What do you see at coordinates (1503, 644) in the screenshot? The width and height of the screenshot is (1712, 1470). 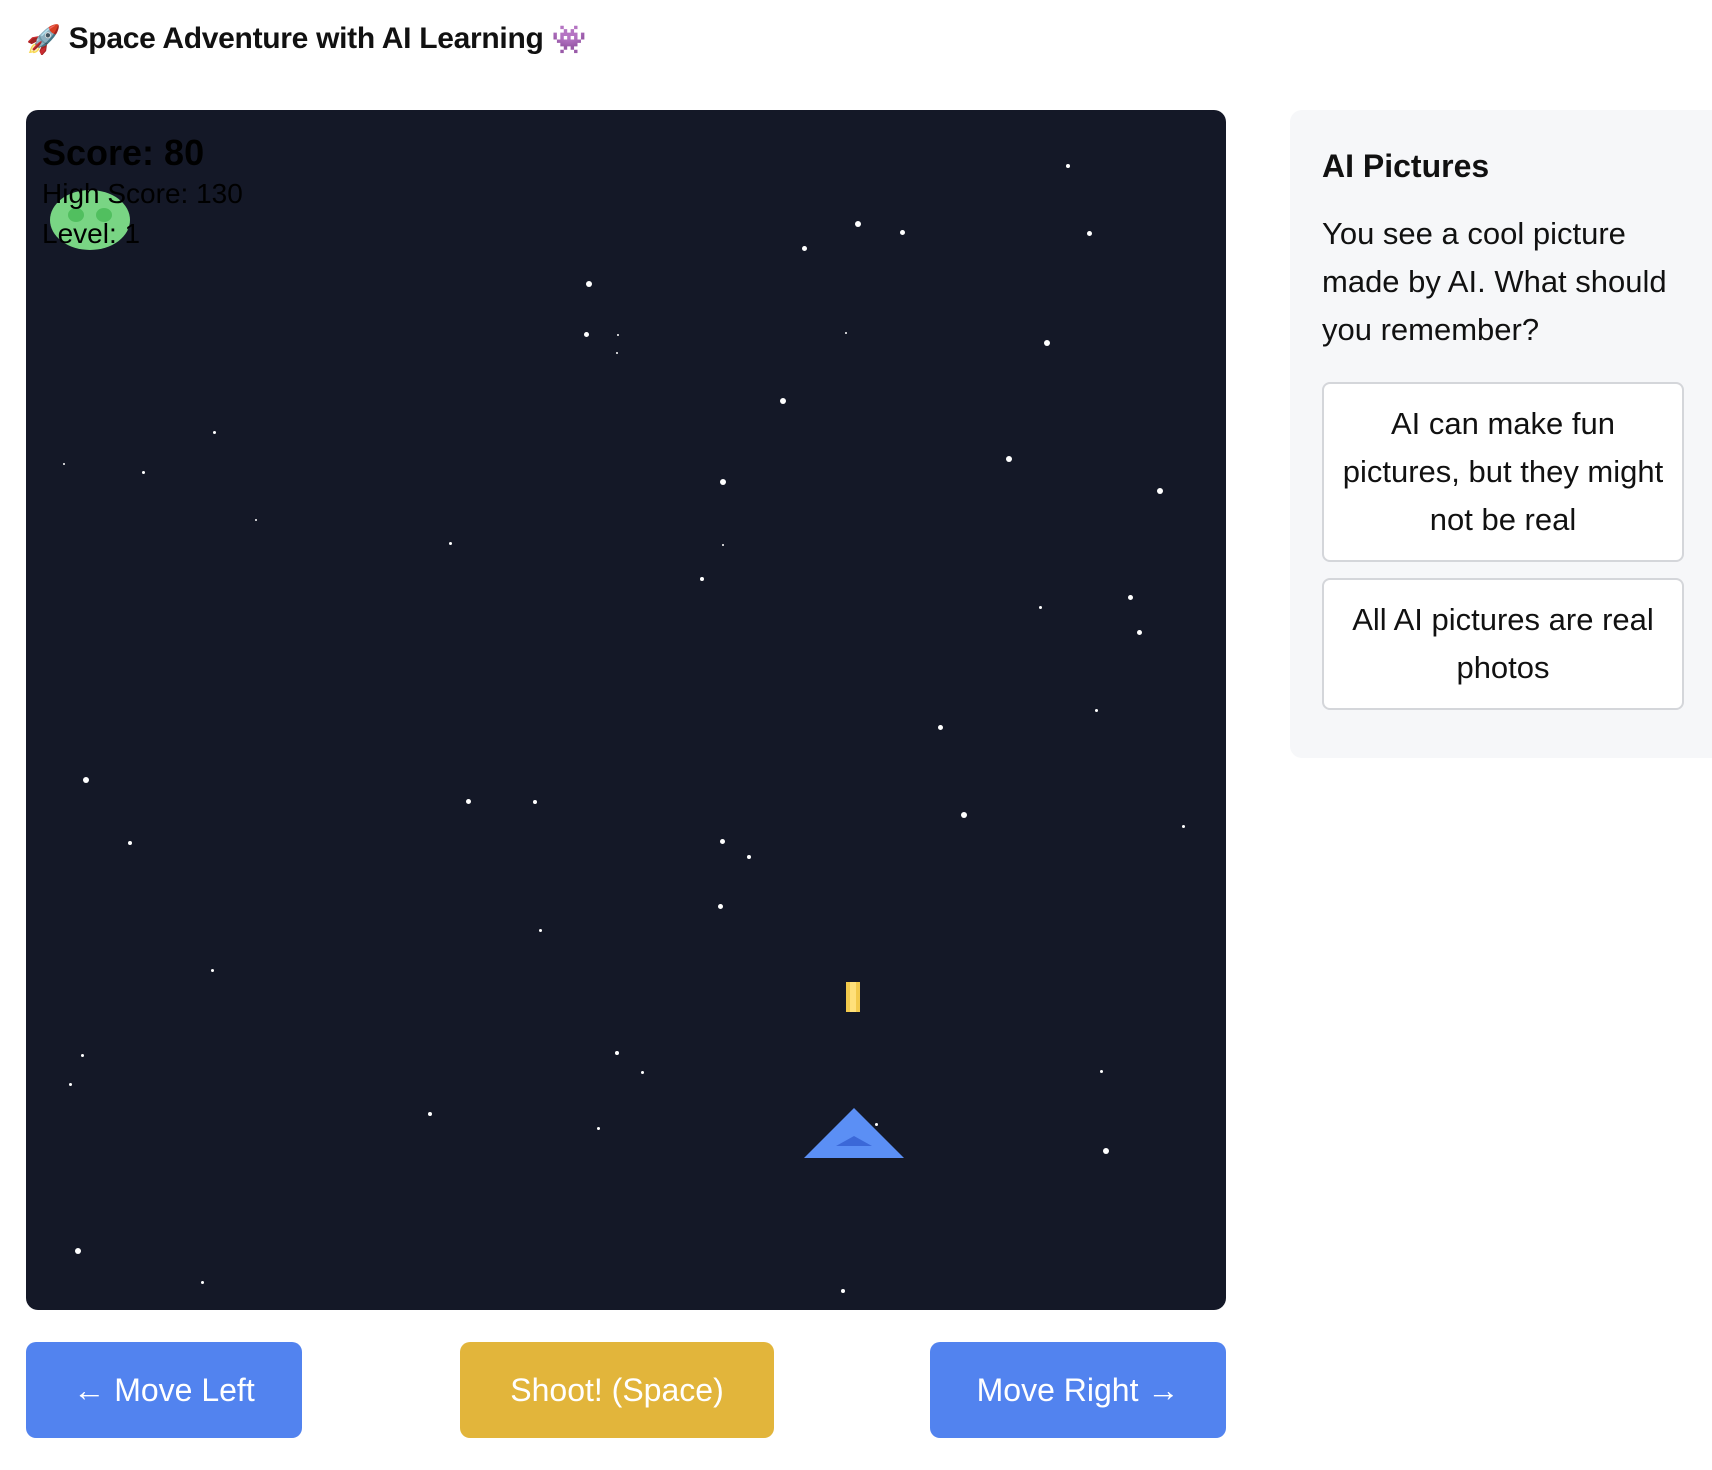 I see `answer-option-2: All AI pictures are real photos` at bounding box center [1503, 644].